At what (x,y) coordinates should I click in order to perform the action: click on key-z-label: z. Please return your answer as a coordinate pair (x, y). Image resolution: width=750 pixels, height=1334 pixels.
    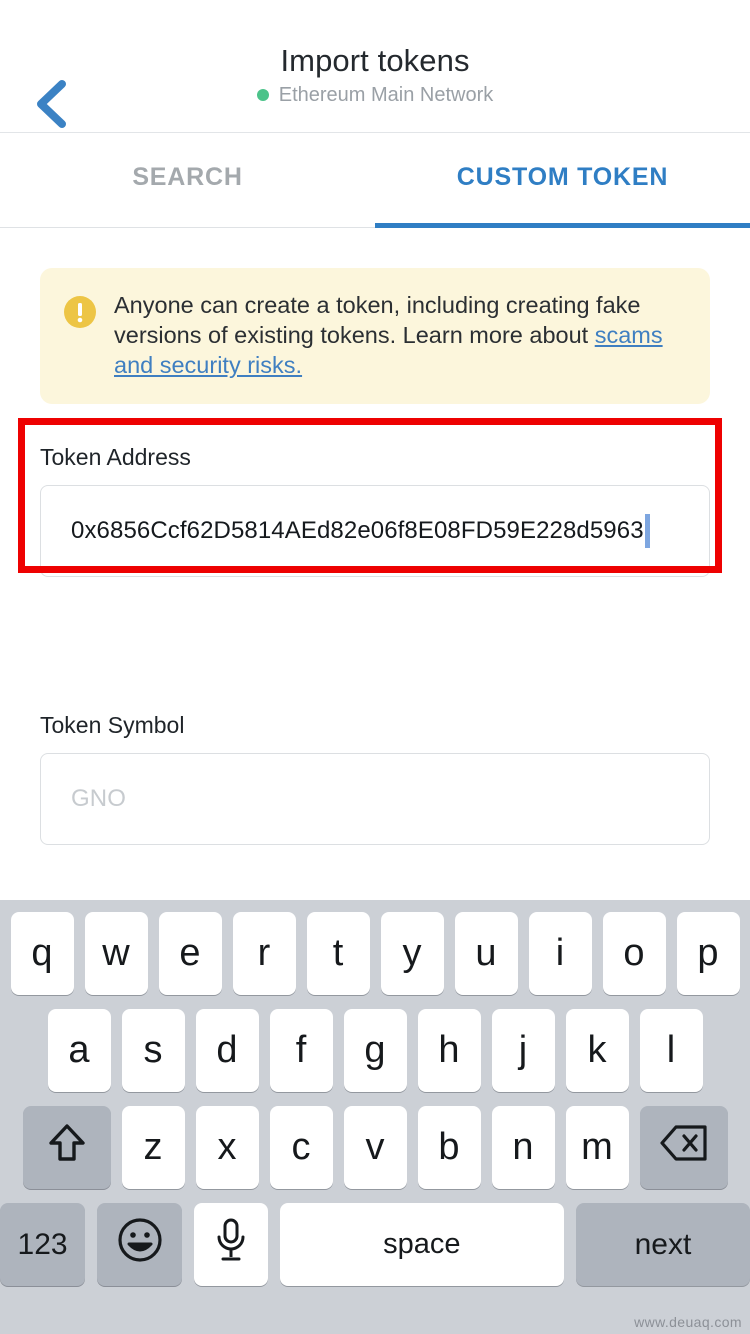
    Looking at the image, I should click on (153, 1147).